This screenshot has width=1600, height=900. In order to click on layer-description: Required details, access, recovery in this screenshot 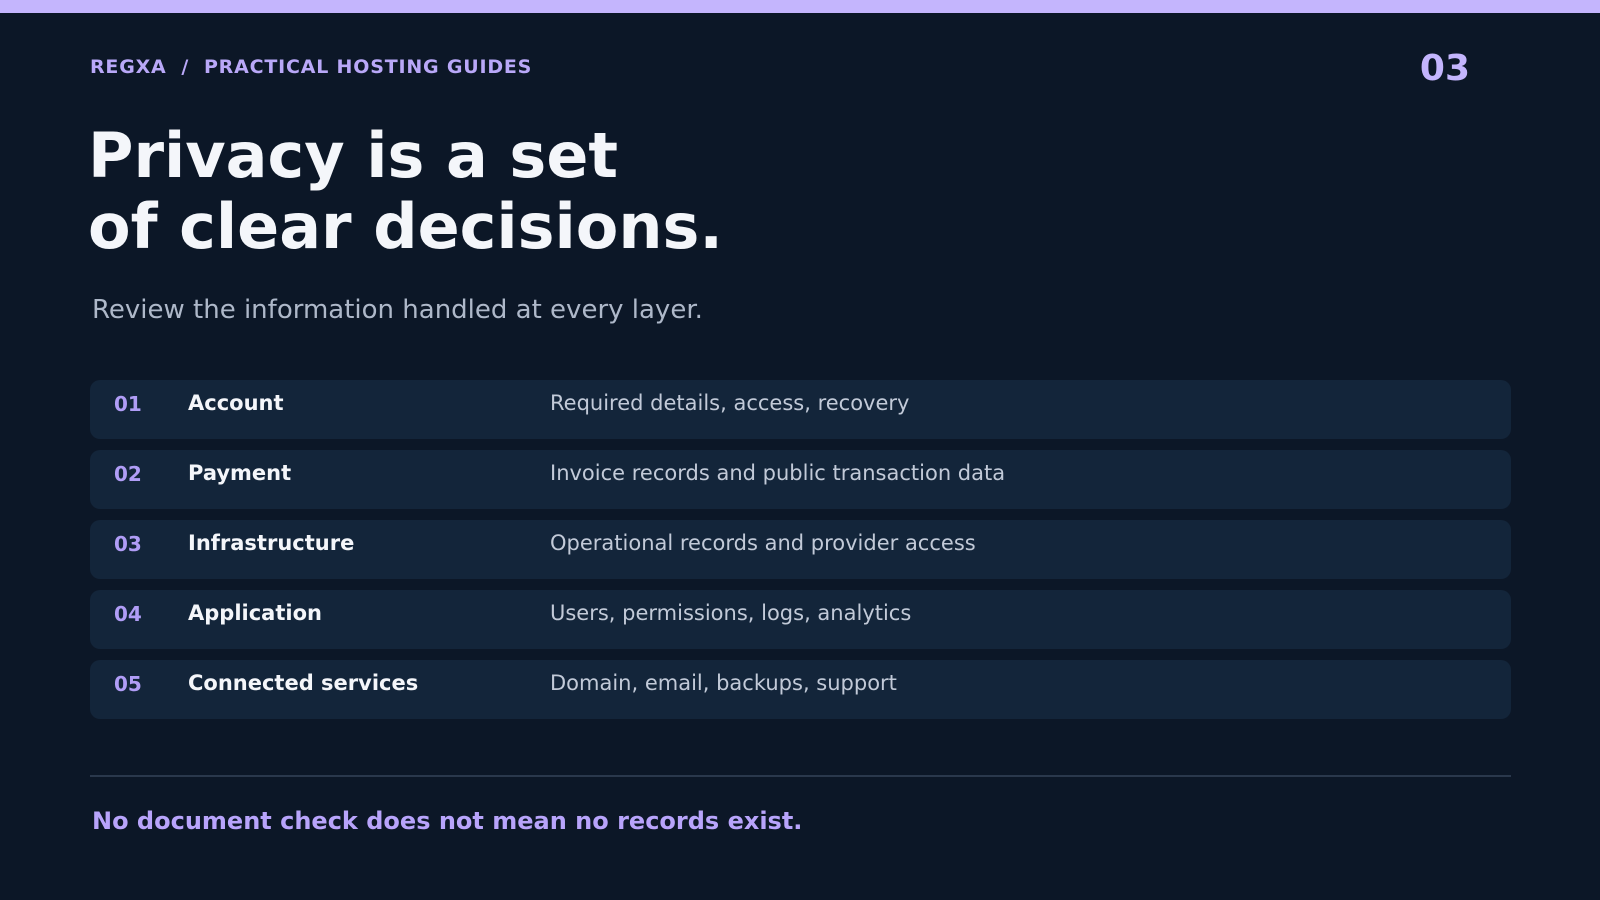, I will do `click(730, 403)`.